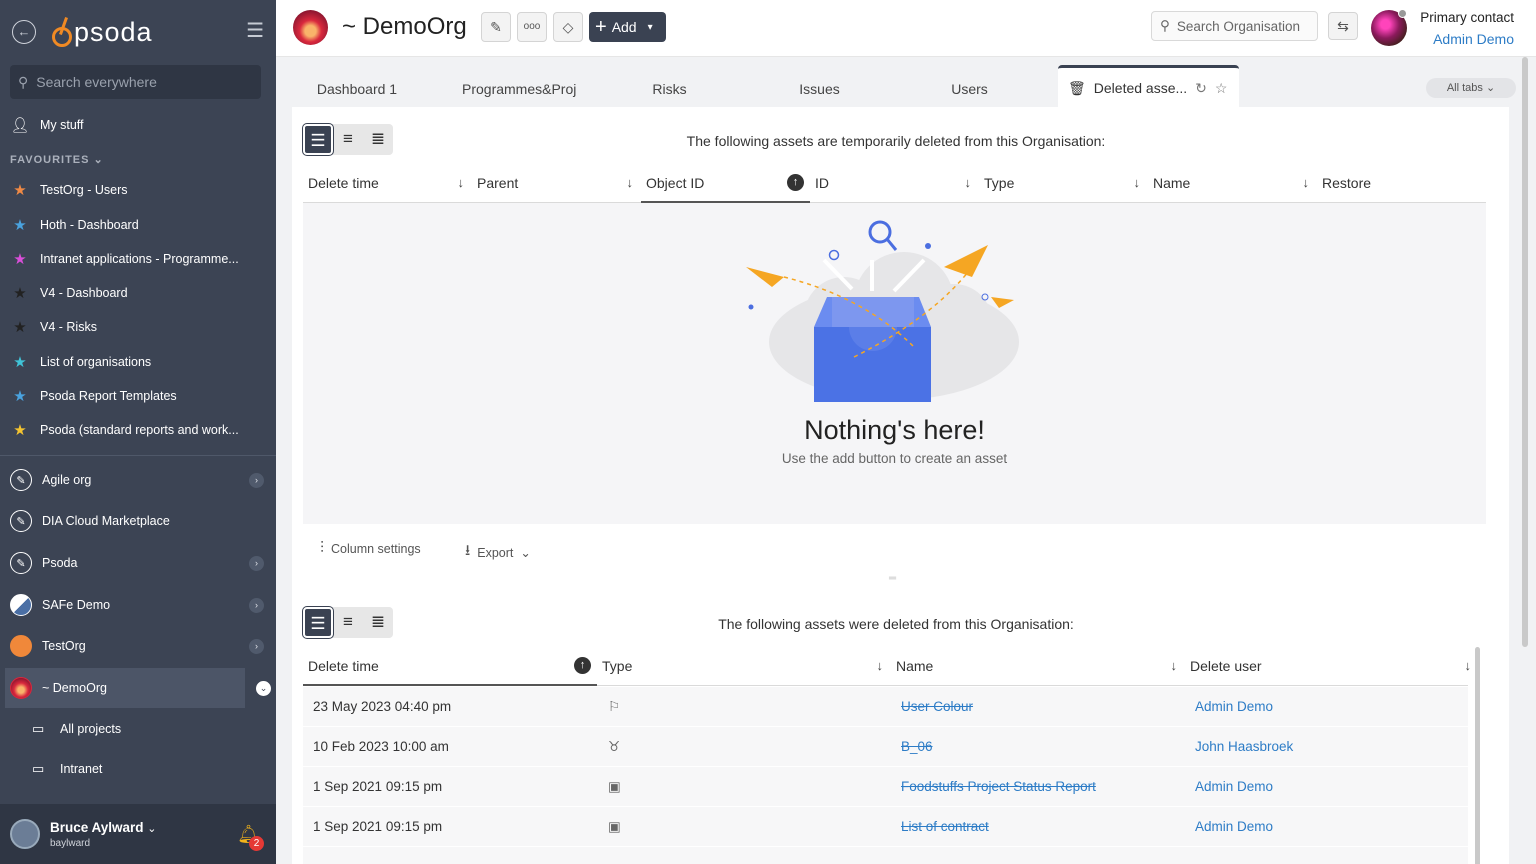  What do you see at coordinates (1201, 87) in the screenshot?
I see `refresh-icon: ↻` at bounding box center [1201, 87].